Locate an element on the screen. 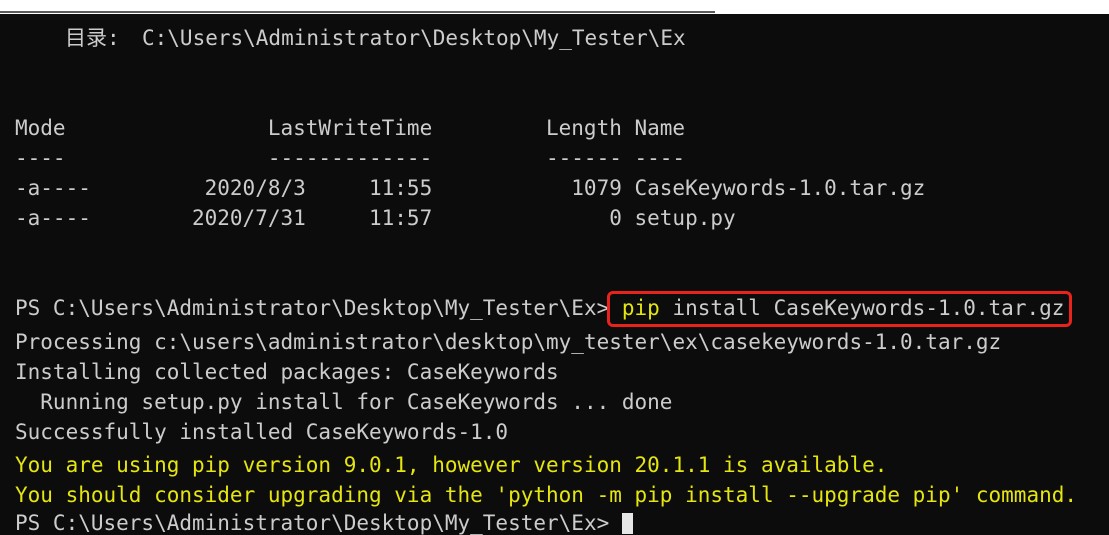 The image size is (1109, 535). command-arguments: install CaseKeywords-1.0.tar.gz is located at coordinates (868, 308).